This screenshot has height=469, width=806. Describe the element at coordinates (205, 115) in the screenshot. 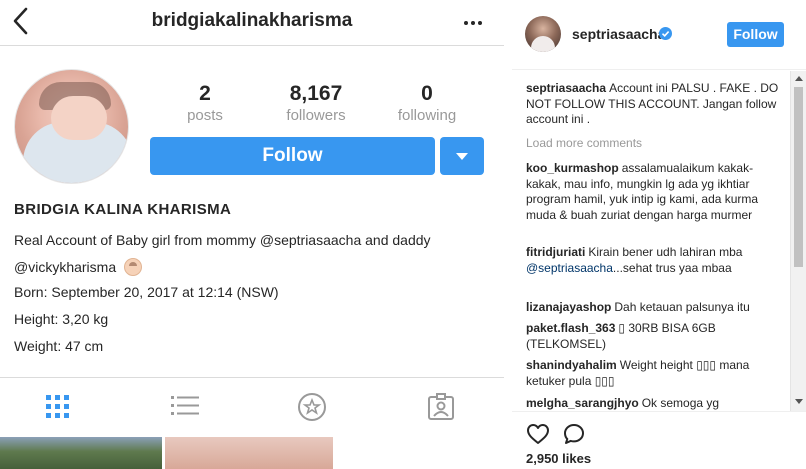

I see `posts-count-label: posts` at that location.